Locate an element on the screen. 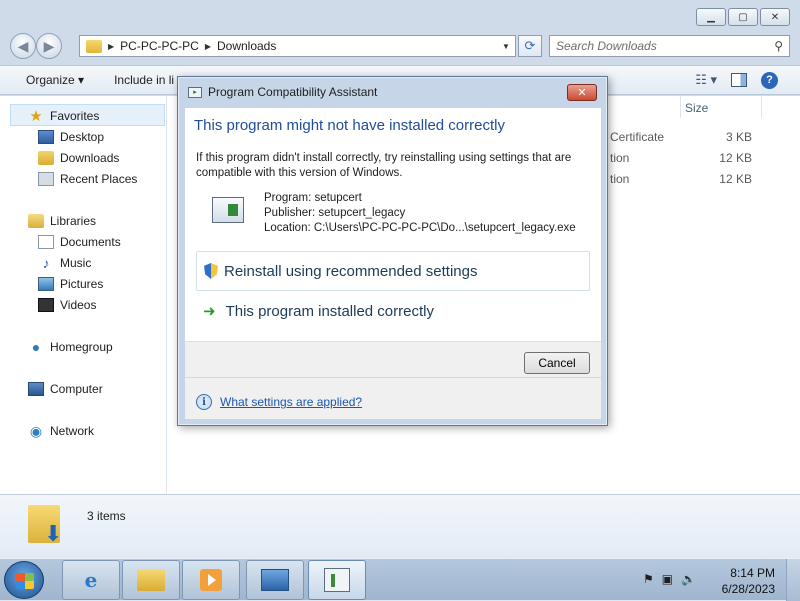  maximize-button: ▢ is located at coordinates (743, 17).